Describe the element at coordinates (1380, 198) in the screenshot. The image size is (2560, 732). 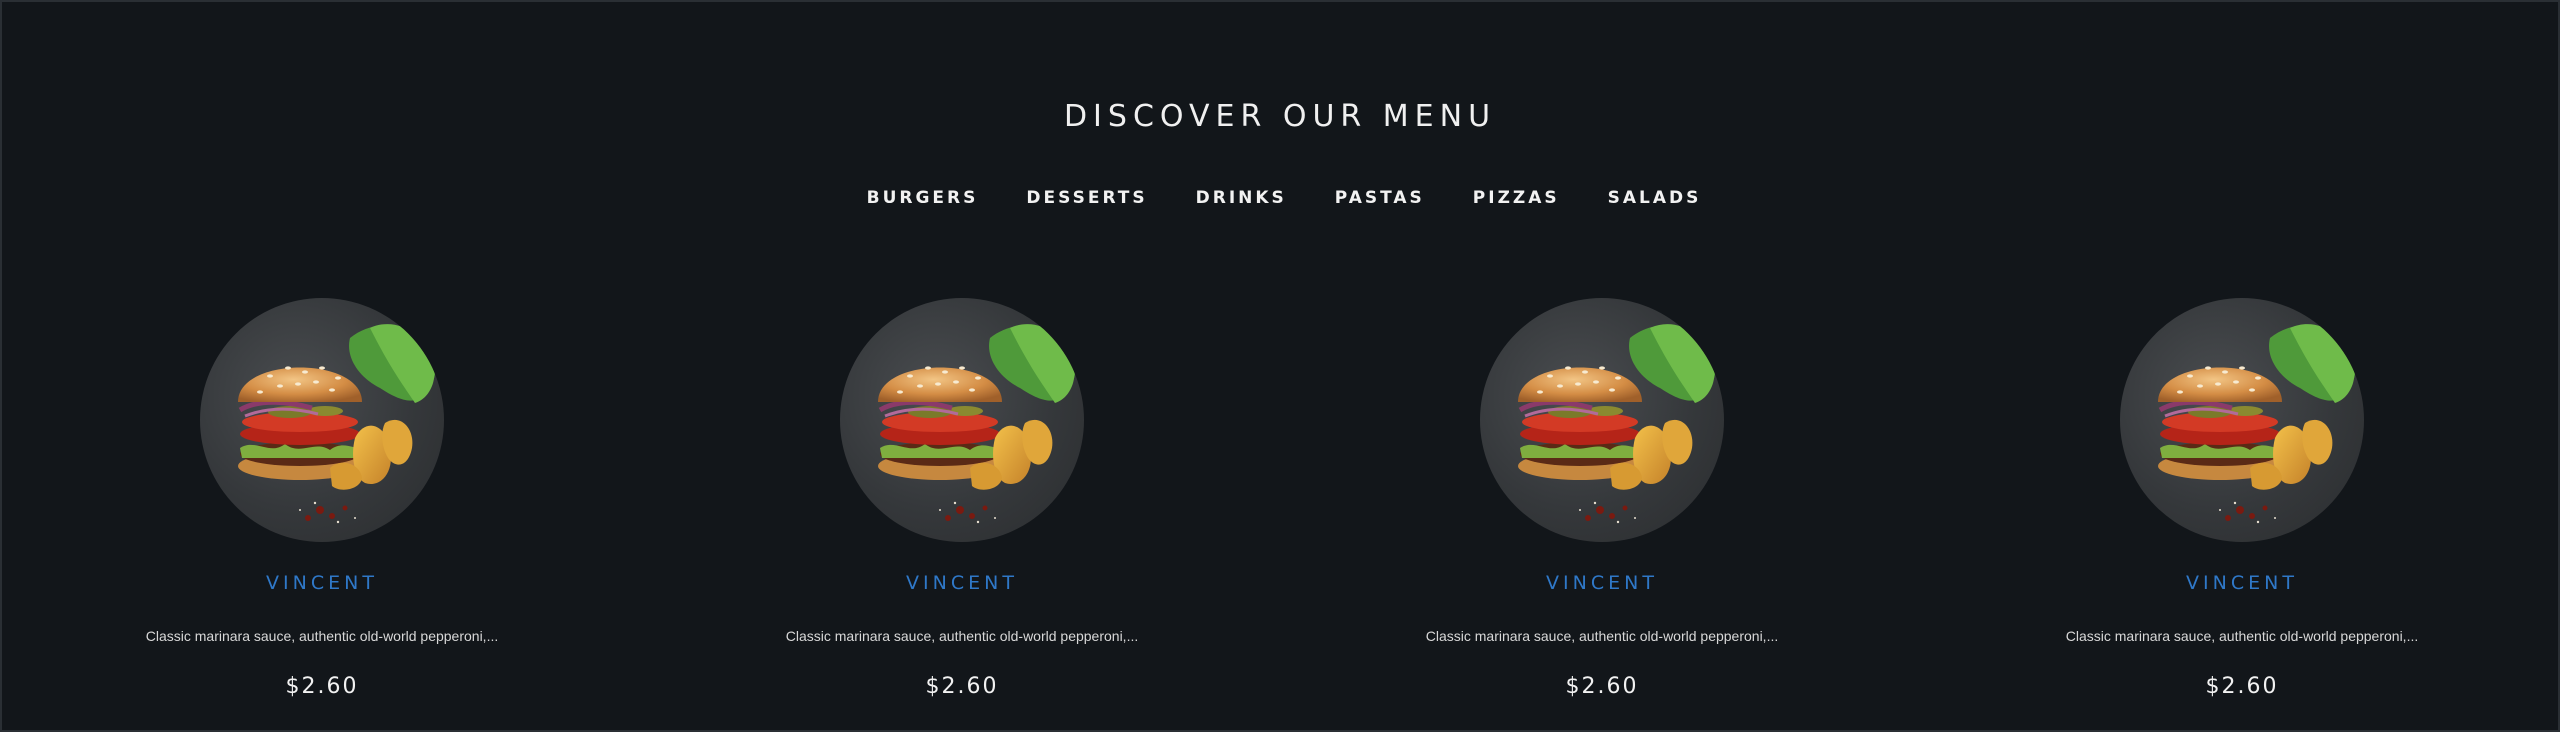
I see `tab-pastas: PASTAS` at that location.